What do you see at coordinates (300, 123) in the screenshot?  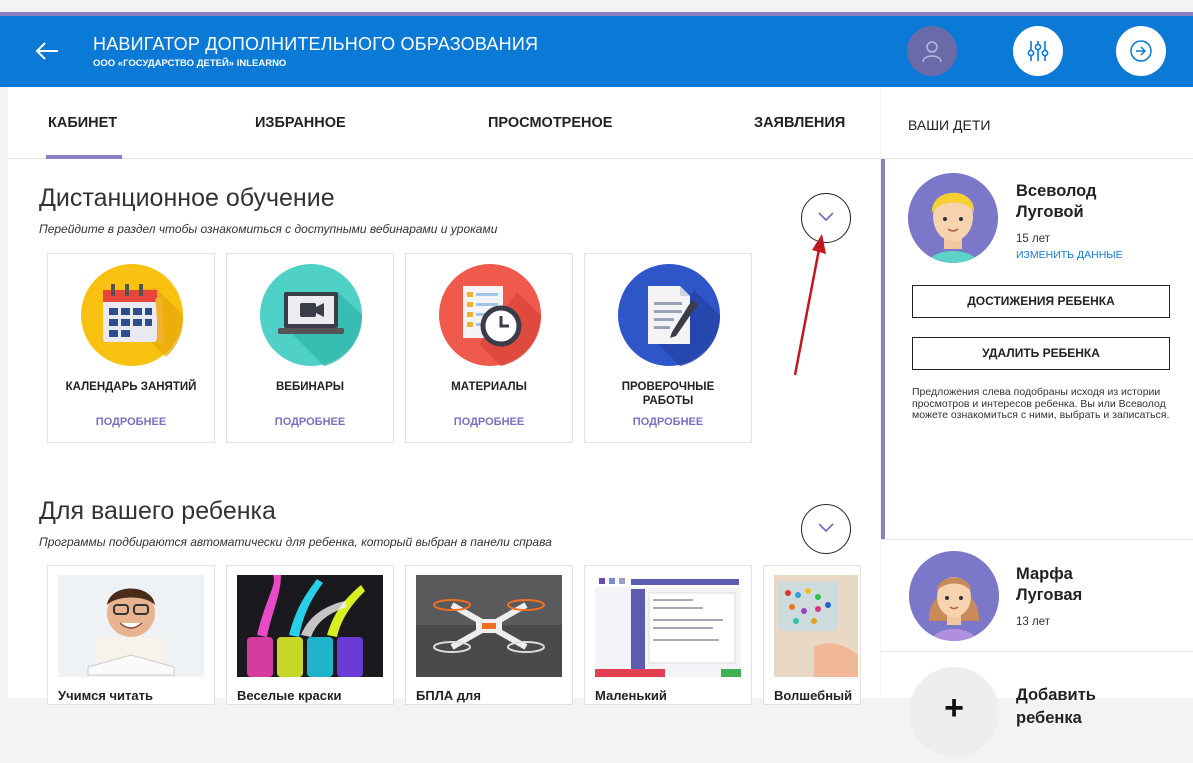 I see `tab-favorites: ИЗБРАННОЕ` at bounding box center [300, 123].